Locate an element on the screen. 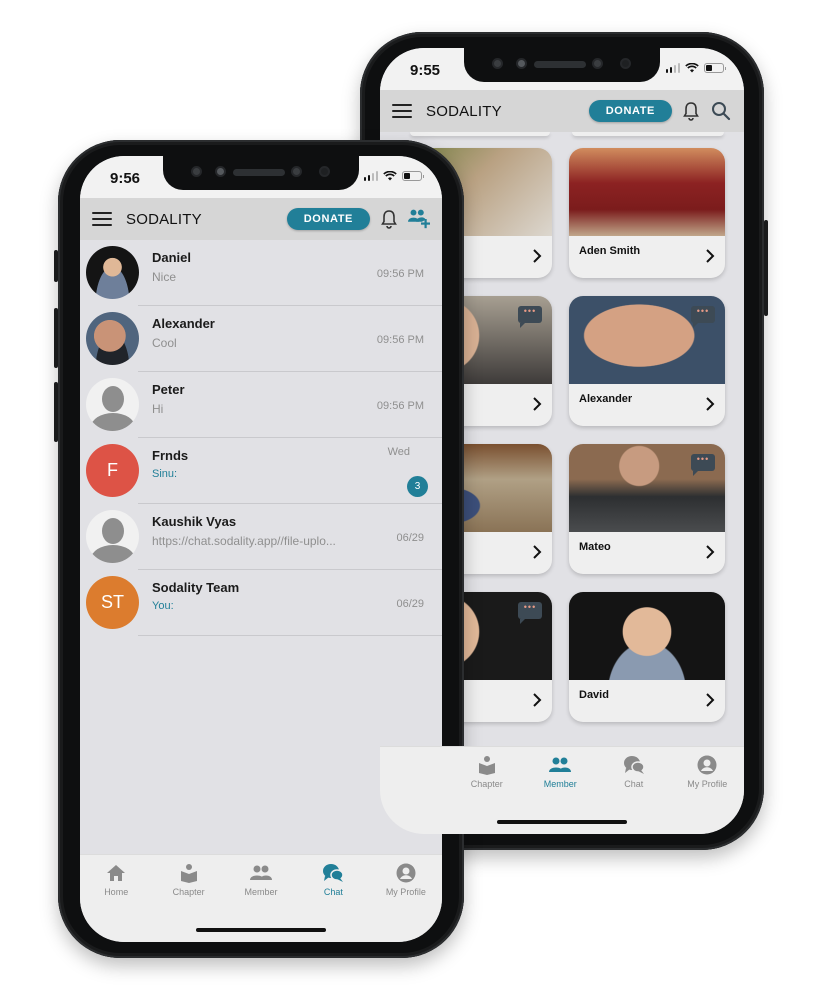  member-card: ••• Mateo is located at coordinates (647, 509).